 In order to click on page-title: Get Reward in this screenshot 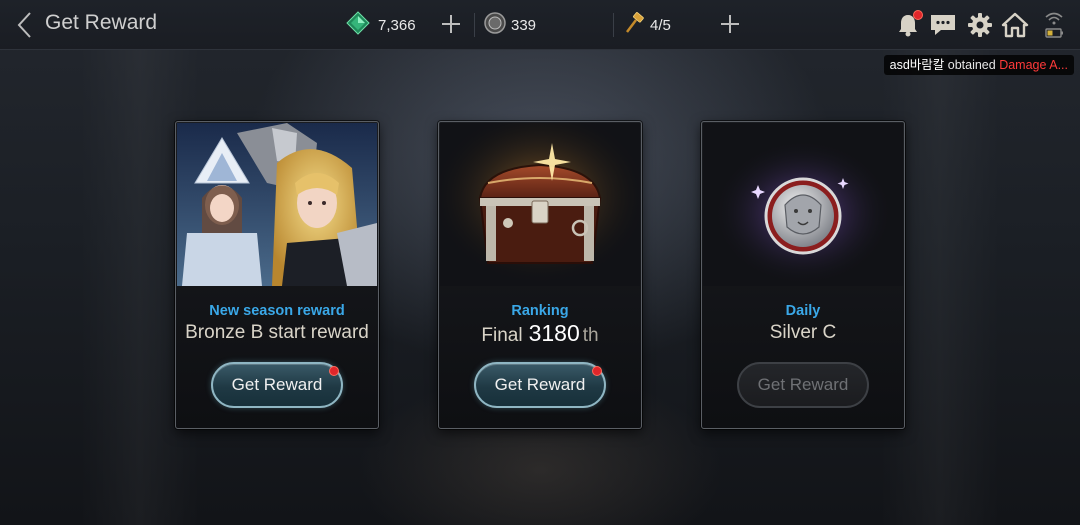, I will do `click(101, 22)`.